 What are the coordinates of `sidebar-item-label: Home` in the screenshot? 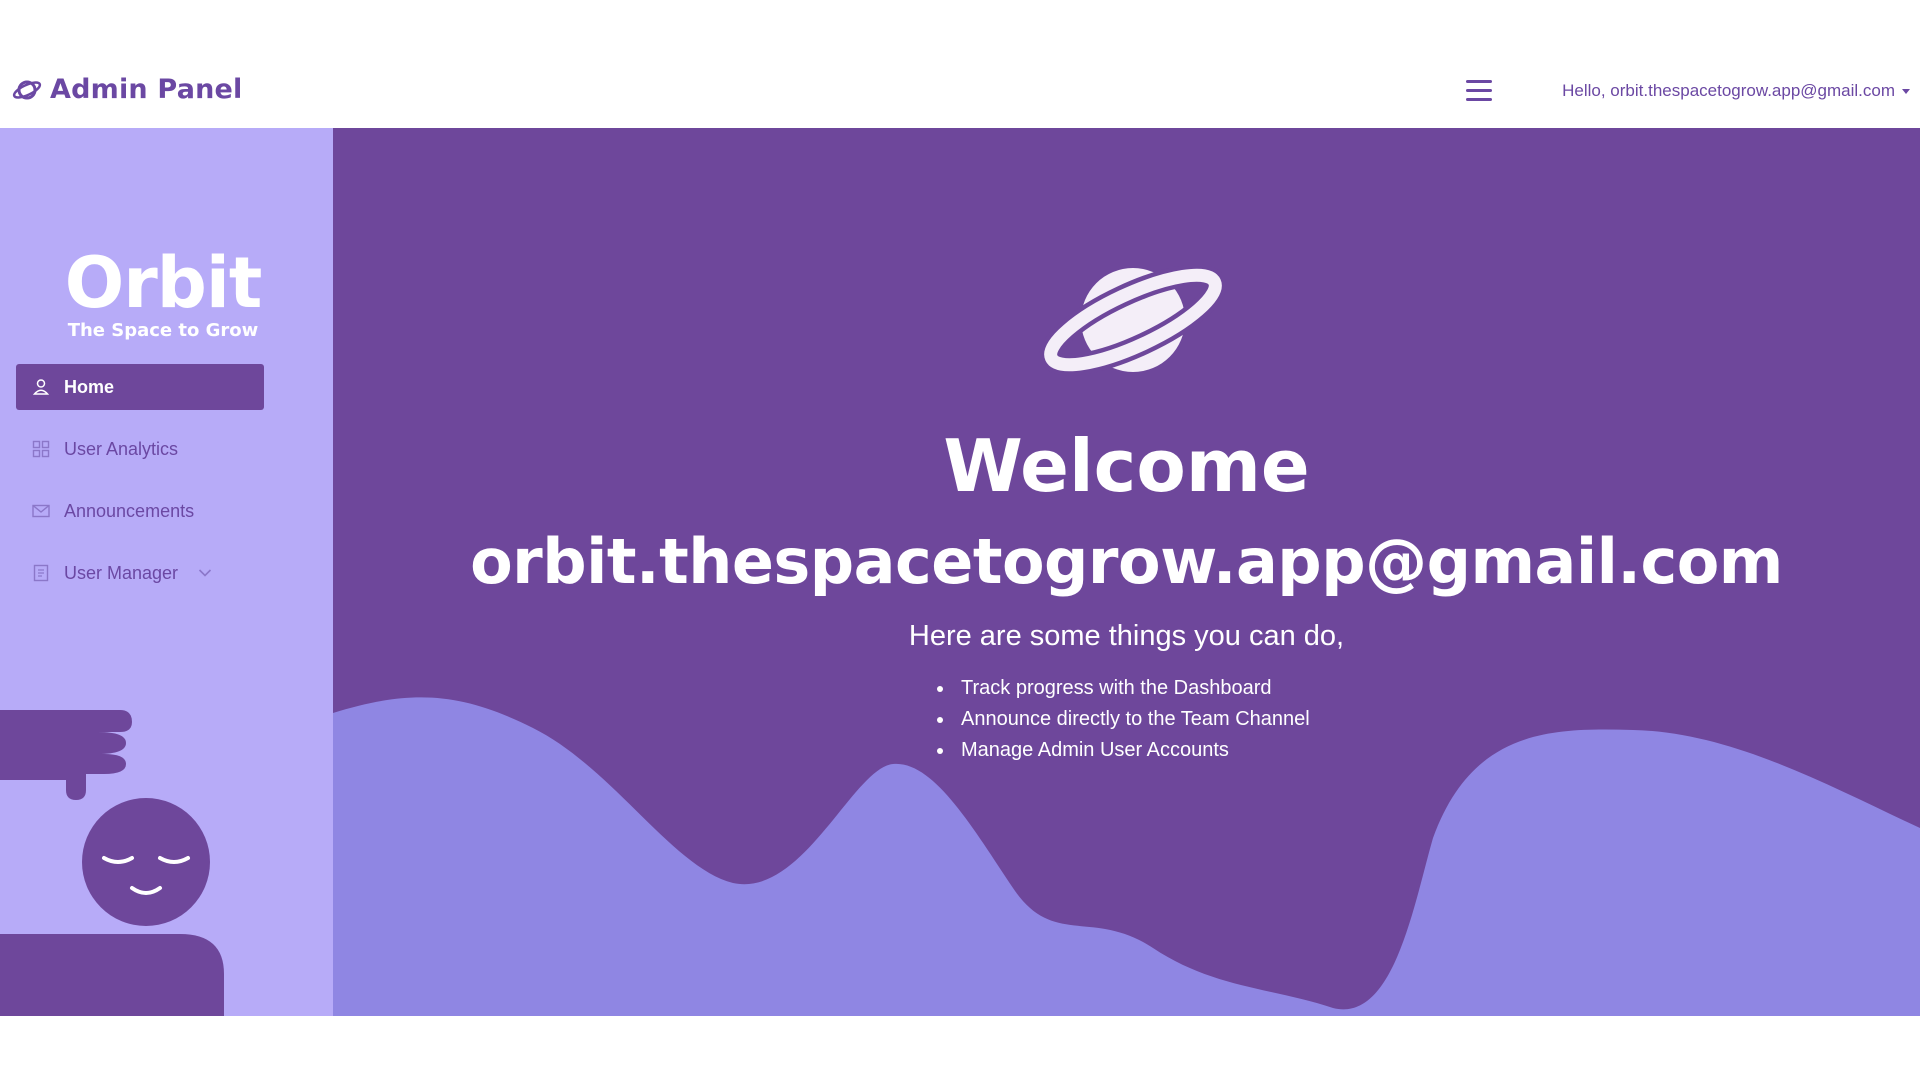 It's located at (89, 386).